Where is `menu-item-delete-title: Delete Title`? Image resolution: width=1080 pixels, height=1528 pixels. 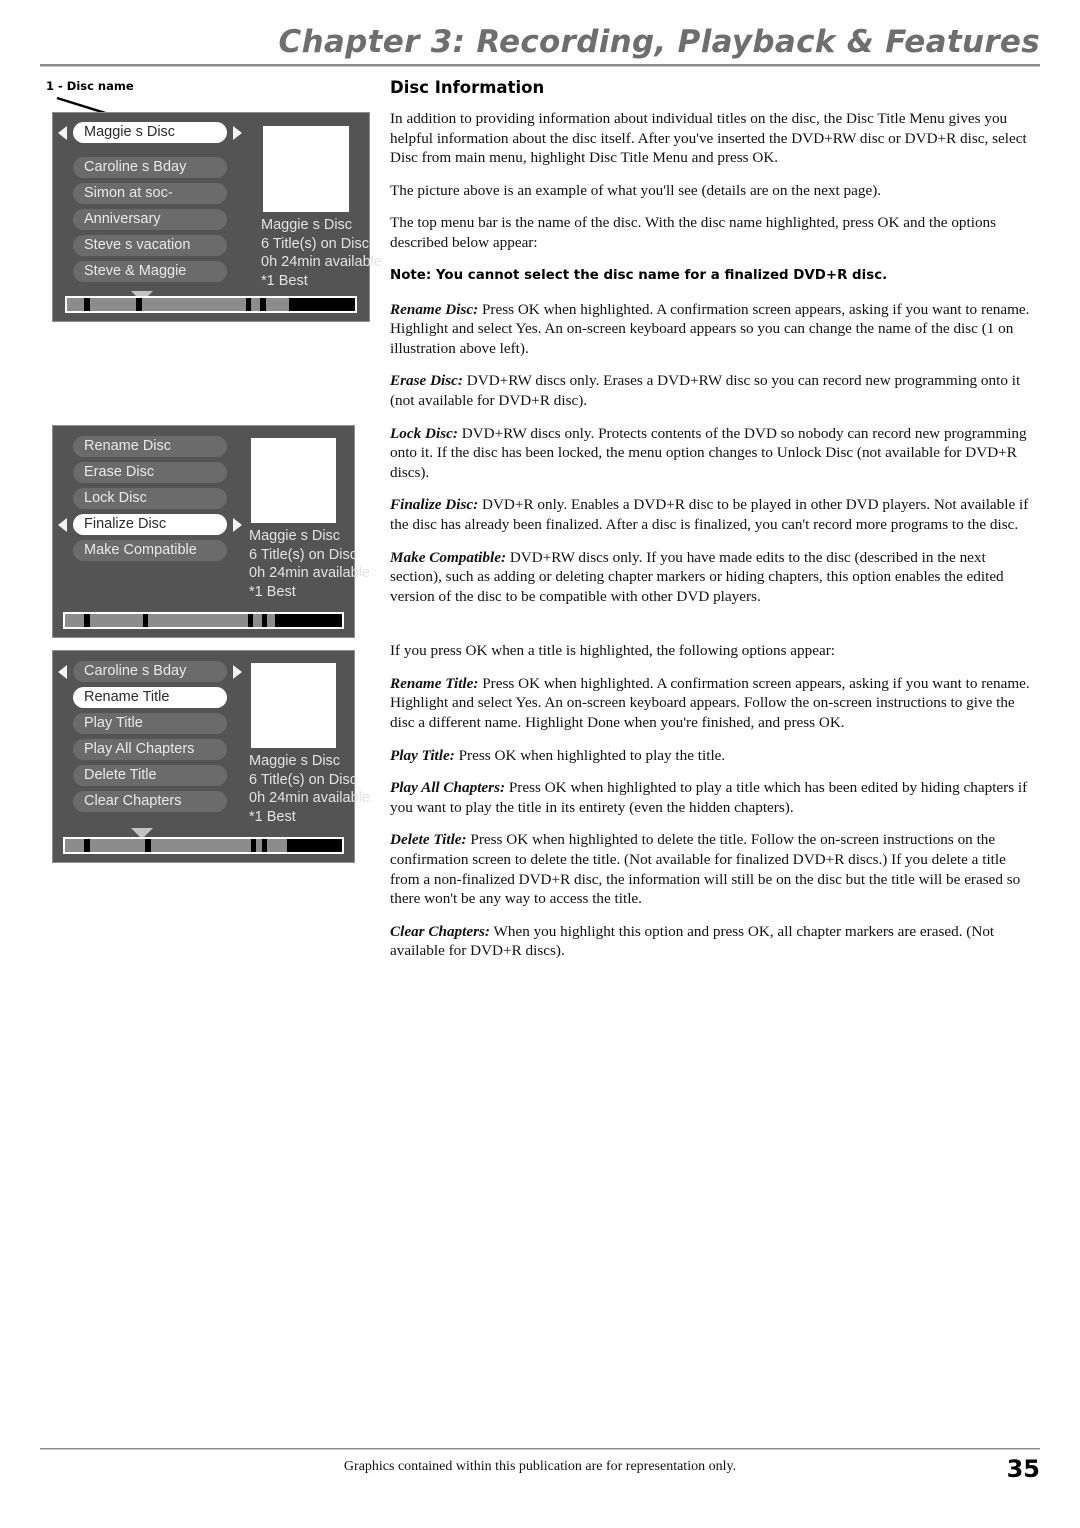 menu-item-delete-title: Delete Title is located at coordinates (150, 775).